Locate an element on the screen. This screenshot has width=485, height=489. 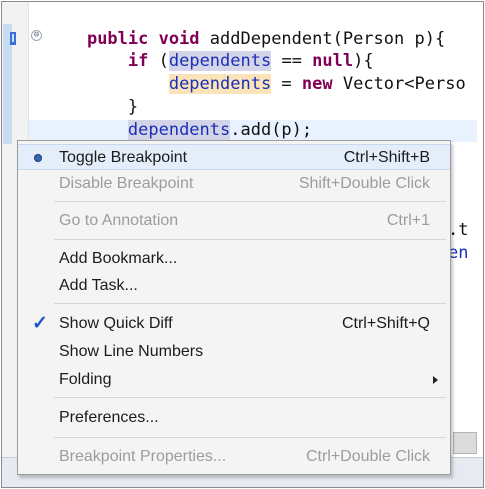
code-text: = is located at coordinates (286, 84).